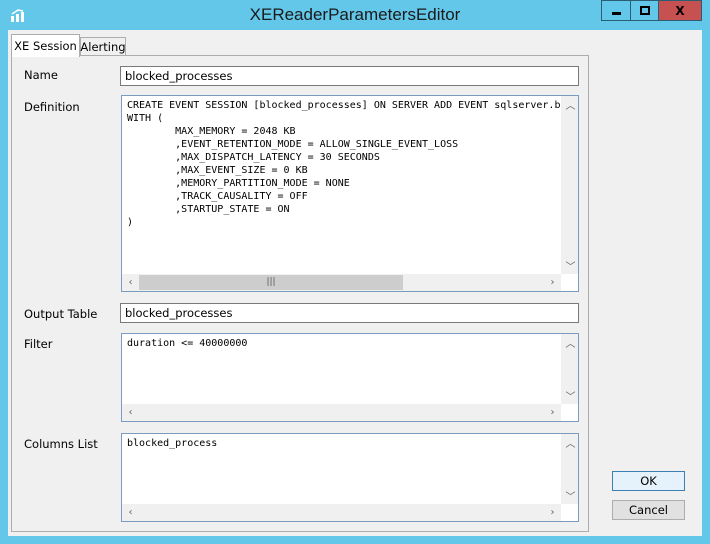 The height and width of the screenshot is (544, 710). What do you see at coordinates (341, 412) in the screenshot?
I see `filter-hscrollbar: ‹ ›` at bounding box center [341, 412].